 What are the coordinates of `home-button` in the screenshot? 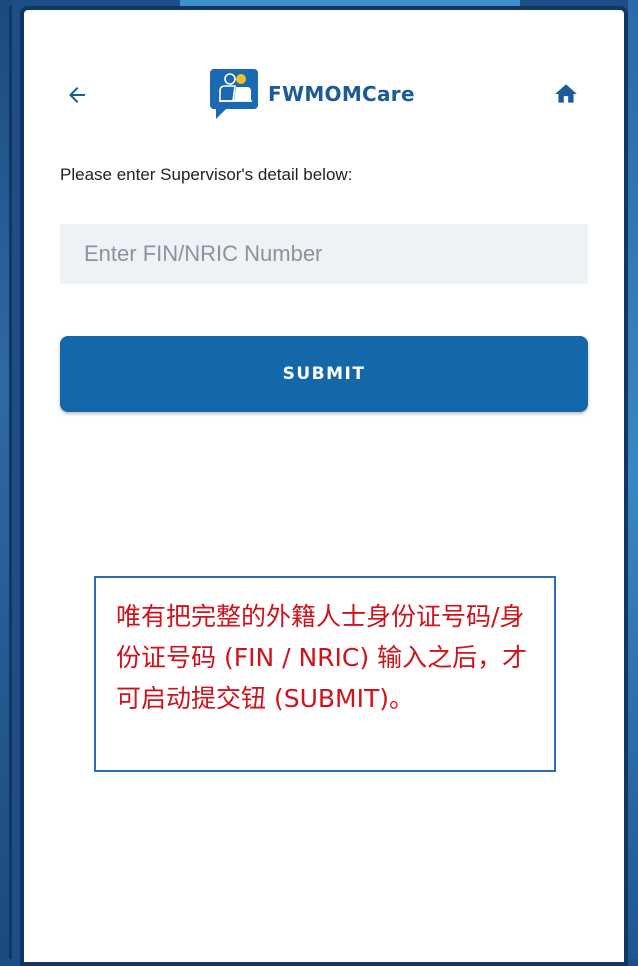 It's located at (566, 94).